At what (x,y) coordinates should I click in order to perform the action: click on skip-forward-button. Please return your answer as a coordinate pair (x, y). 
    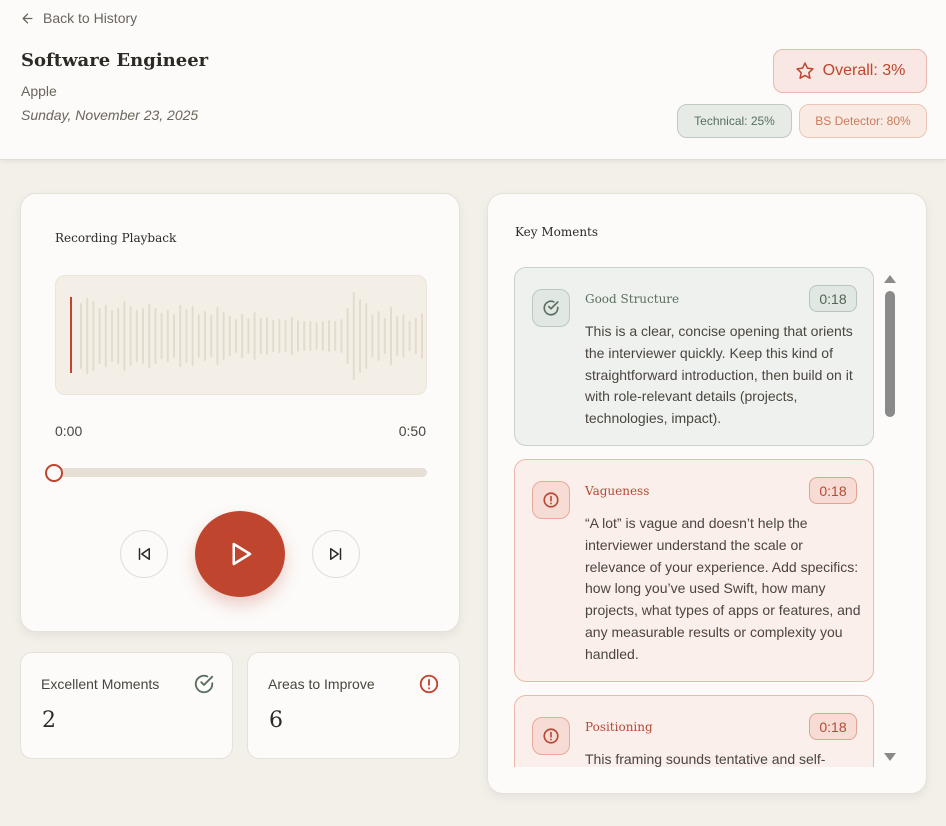
    Looking at the image, I should click on (336, 554).